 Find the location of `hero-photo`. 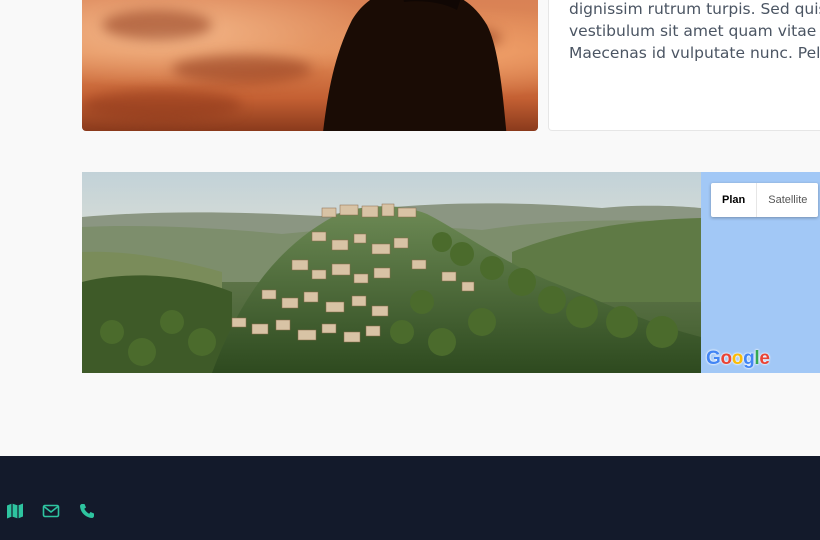

hero-photo is located at coordinates (310, 65).